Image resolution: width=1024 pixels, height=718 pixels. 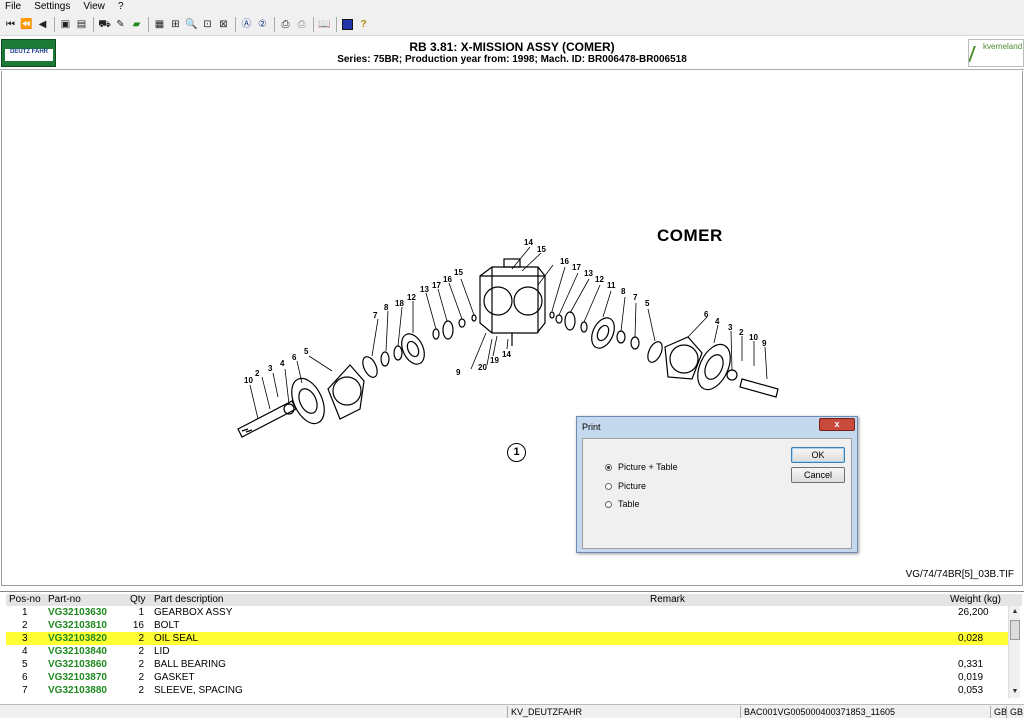 I want to click on table-row: 2 VG32103810 16 BOLT, so click(x=507, y=625).